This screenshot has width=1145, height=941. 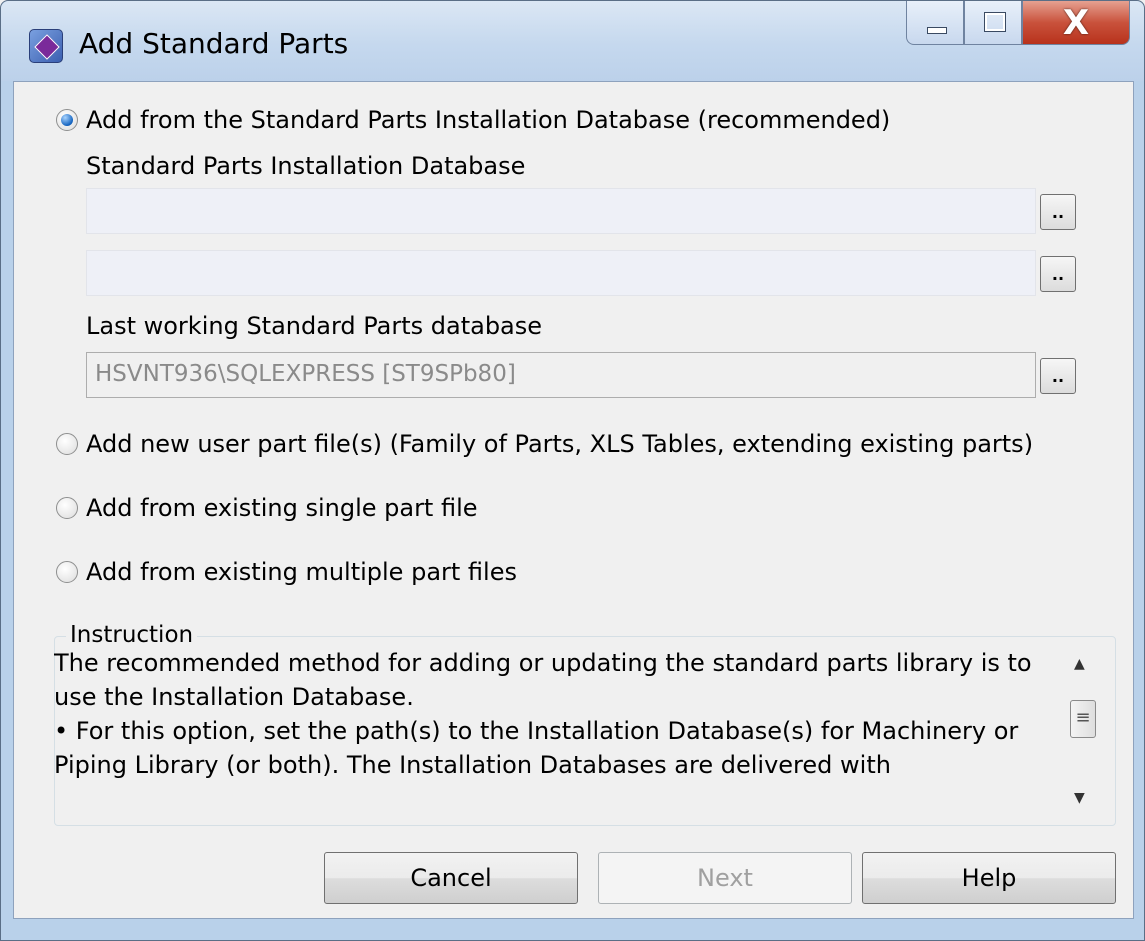 What do you see at coordinates (282, 508) in the screenshot?
I see `option-single-part-label: Add from existing single part file` at bounding box center [282, 508].